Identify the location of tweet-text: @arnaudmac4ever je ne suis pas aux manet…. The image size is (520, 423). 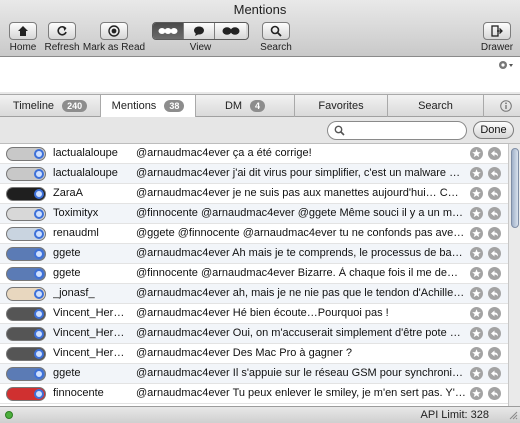
(301, 193).